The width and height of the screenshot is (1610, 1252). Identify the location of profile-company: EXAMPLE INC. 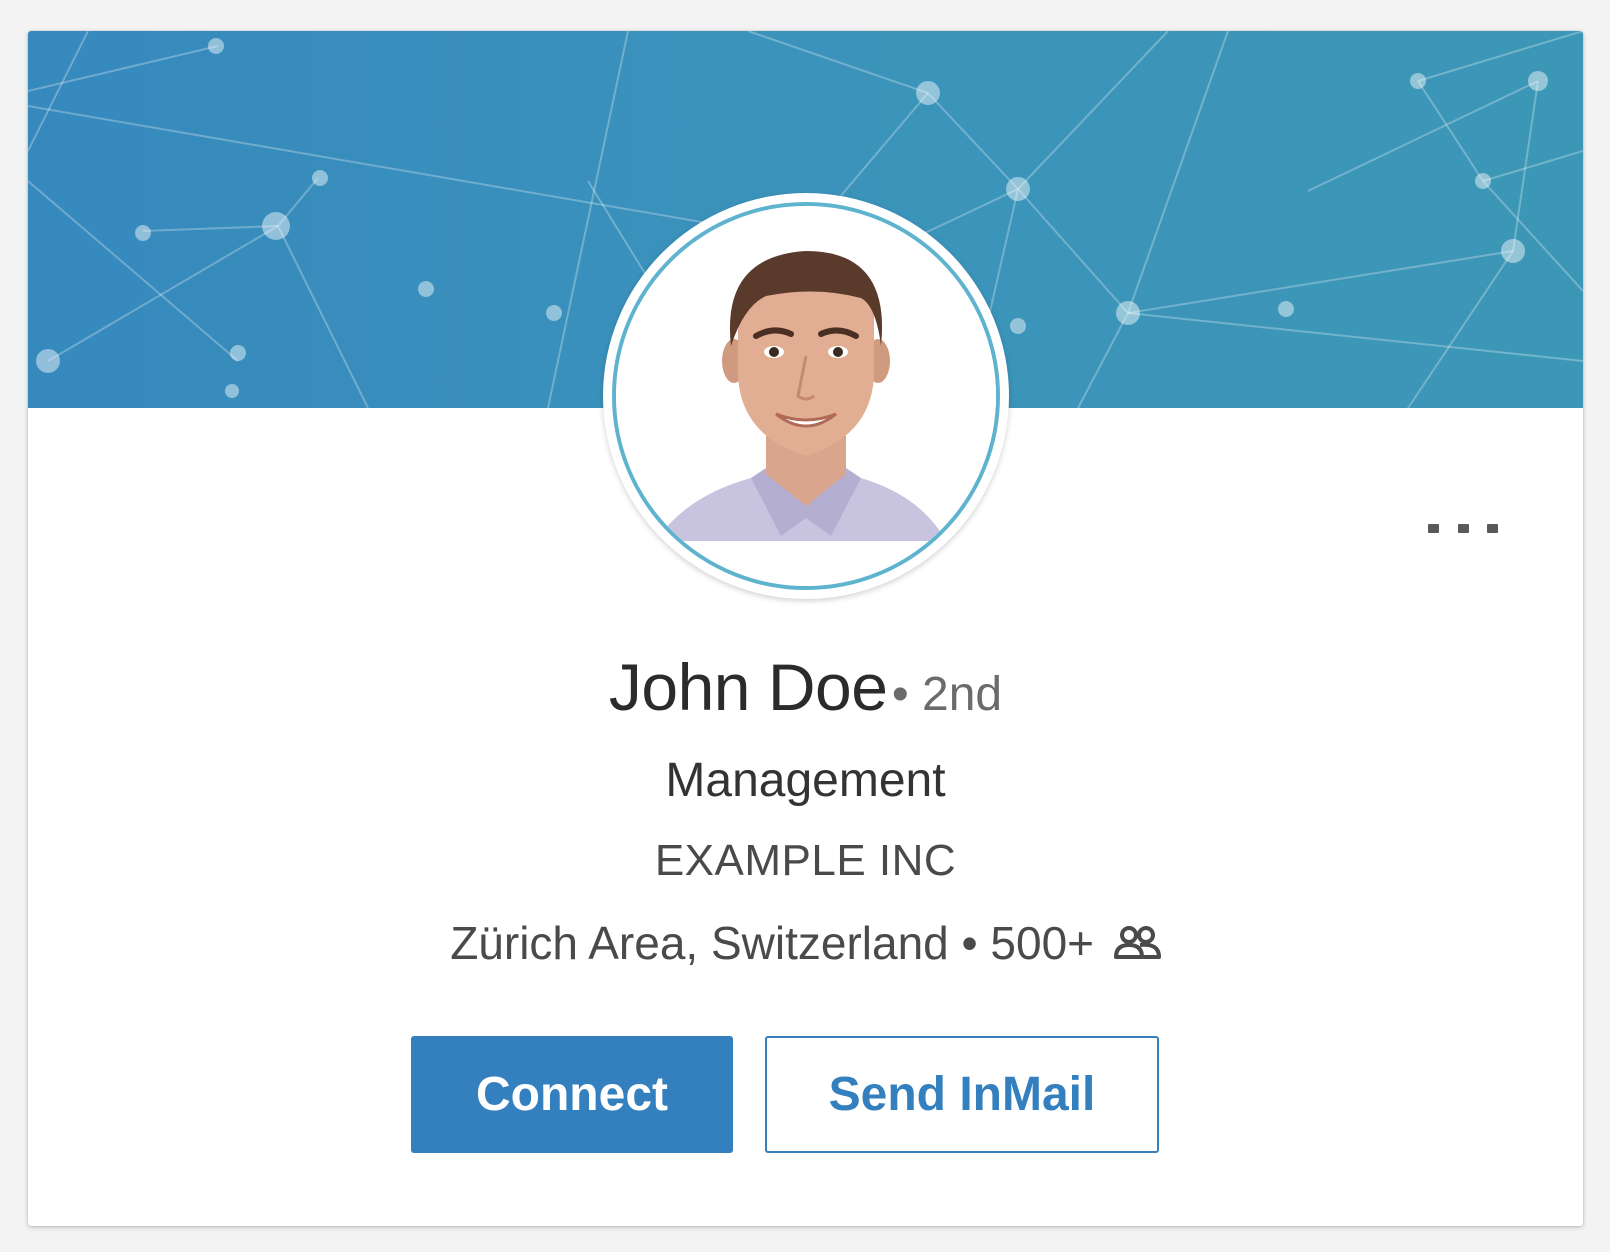
(805, 861).